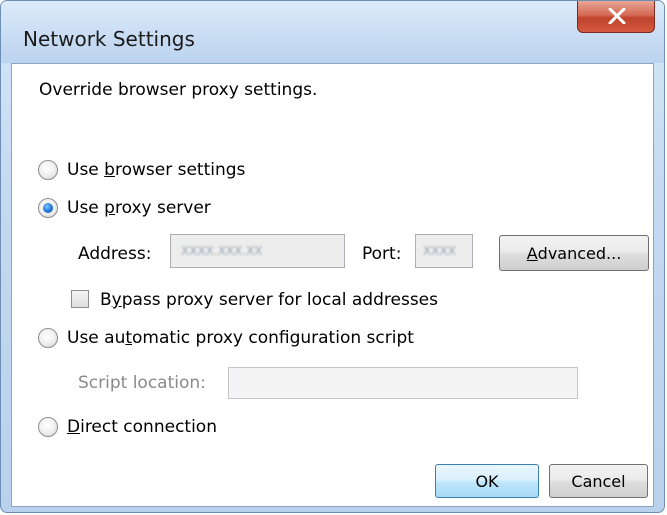  I want to click on cancel-button: Cancel, so click(598, 481).